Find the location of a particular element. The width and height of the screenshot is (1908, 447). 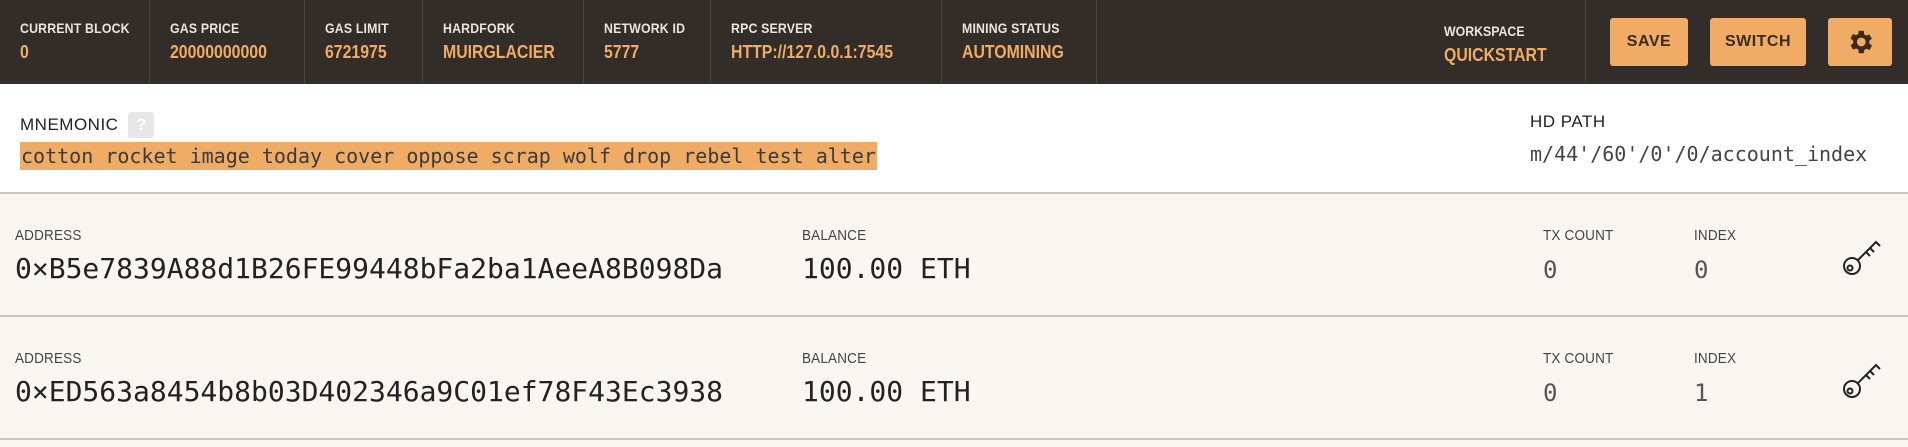

stat-label: CURRENT BLOCK is located at coordinates (75, 28).